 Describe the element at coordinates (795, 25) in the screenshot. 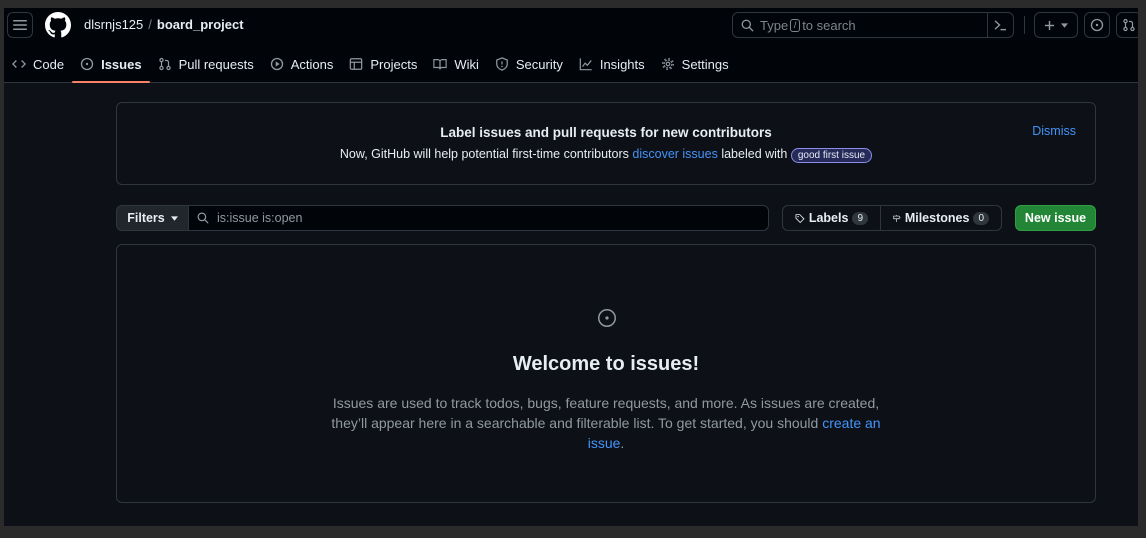

I see `search-shortcut-key: /` at that location.